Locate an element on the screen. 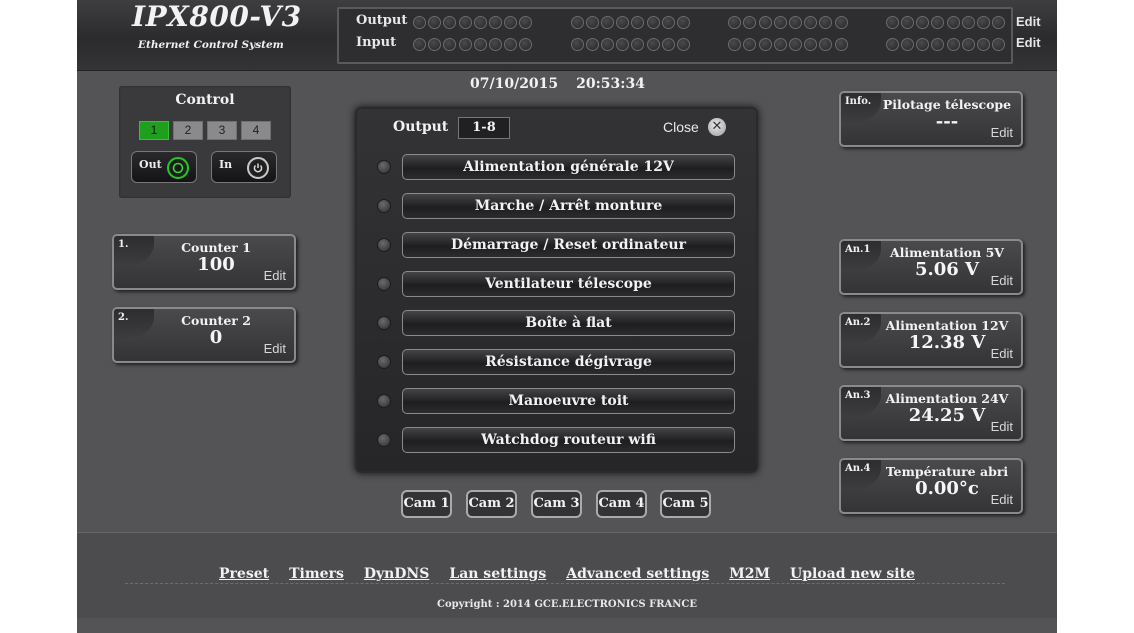 The height and width of the screenshot is (633, 1134). input-status-label: Input is located at coordinates (376, 42).